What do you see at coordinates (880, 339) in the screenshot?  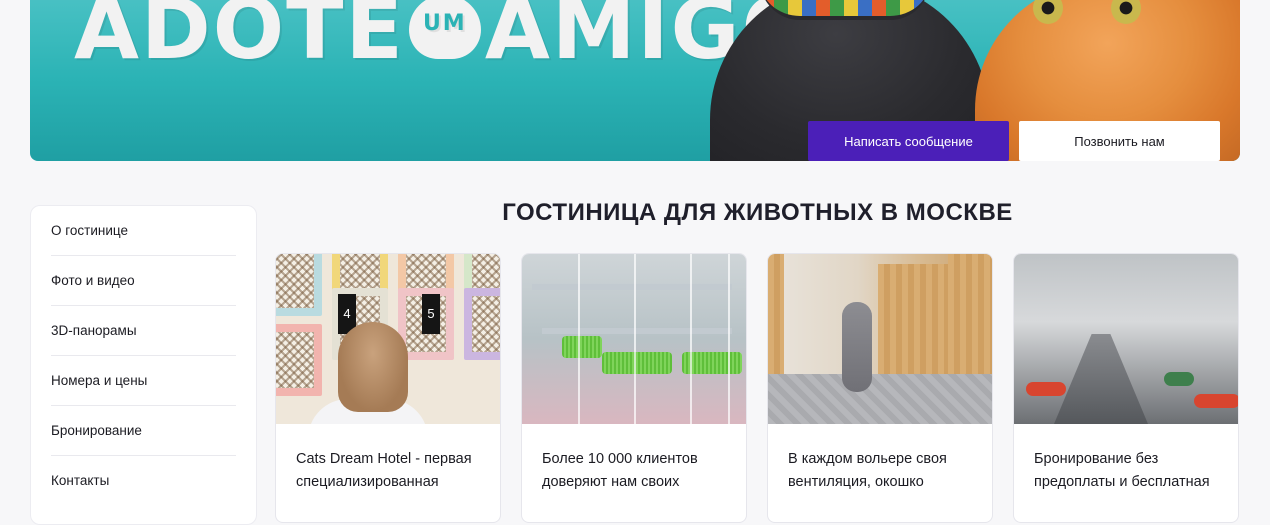 I see `card-image-wooden-enclosures` at bounding box center [880, 339].